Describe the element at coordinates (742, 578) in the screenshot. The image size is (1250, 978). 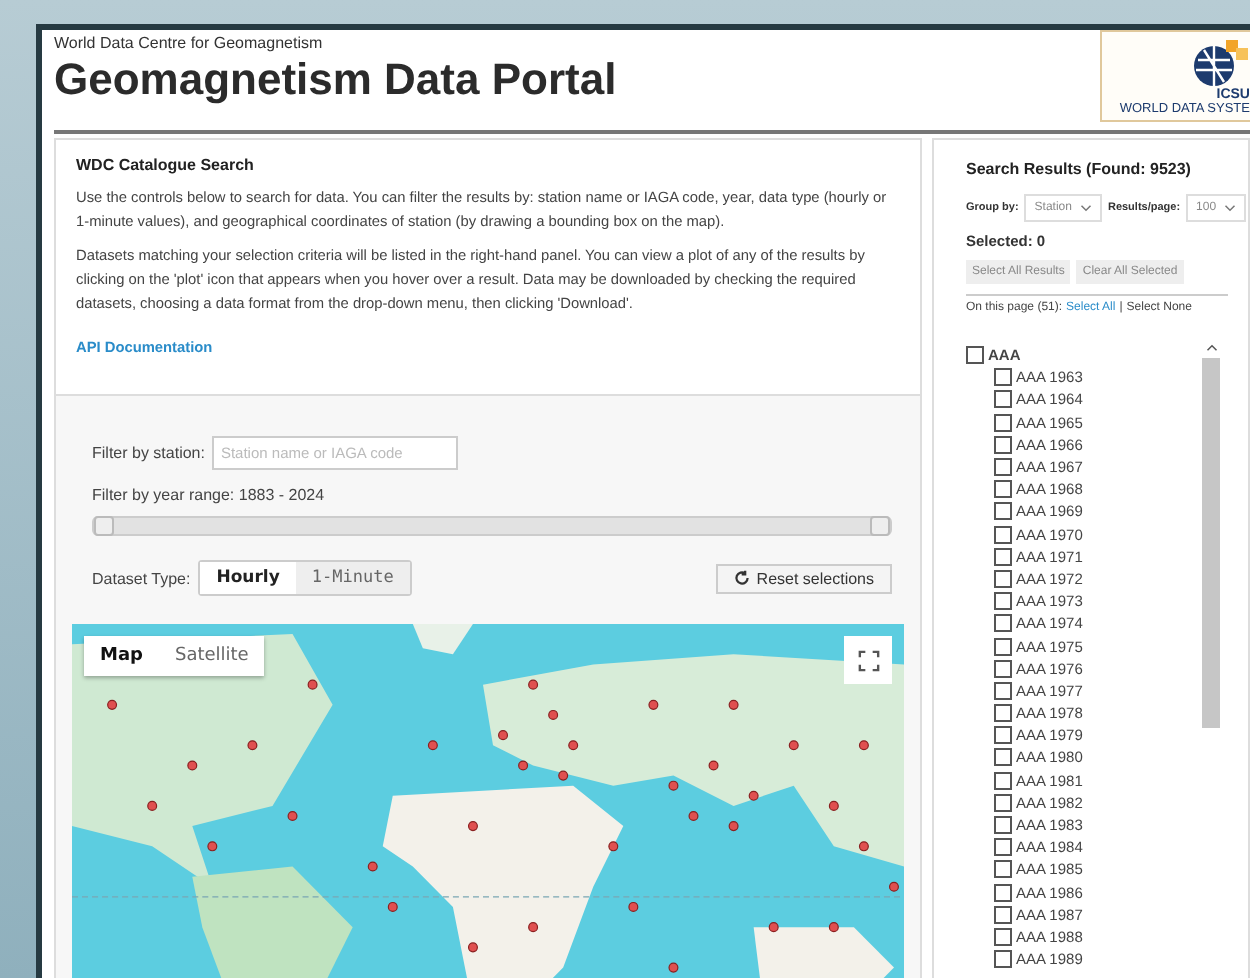
I see `refresh-icon` at that location.